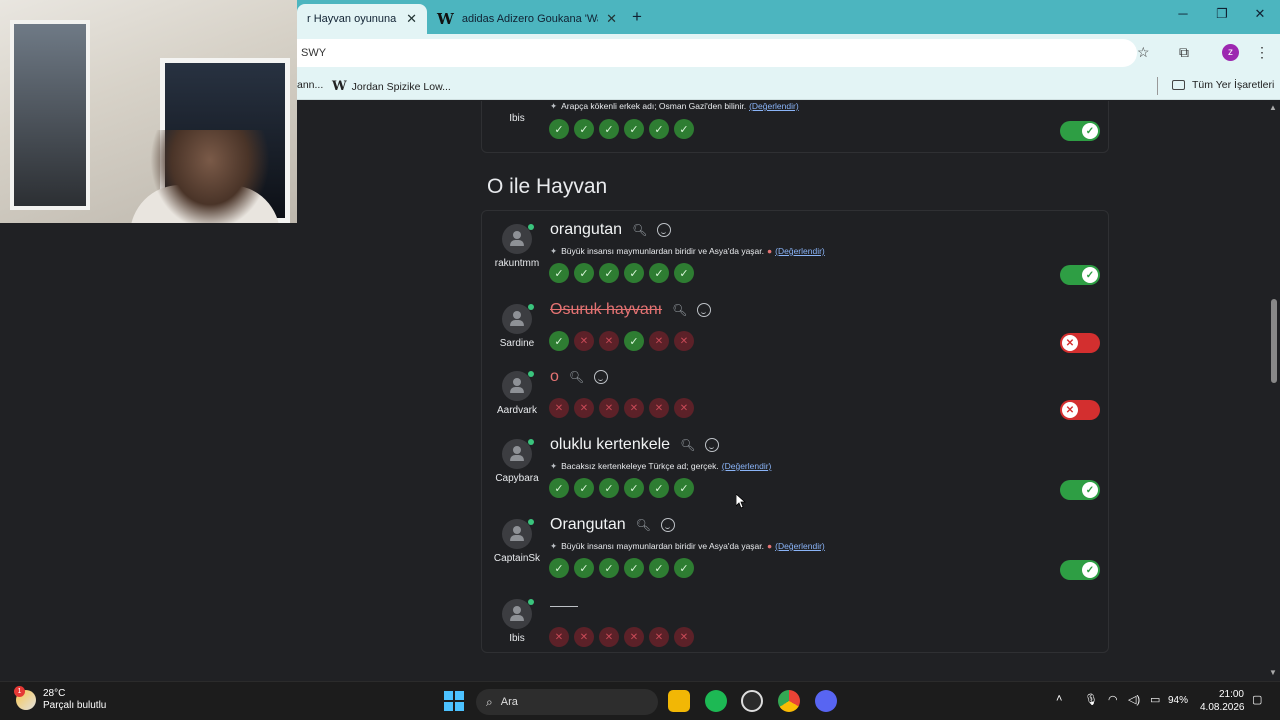 The height and width of the screenshot is (720, 1280). Describe the element at coordinates (1222, 14) in the screenshot. I see `maximize-icon: ❐` at that location.